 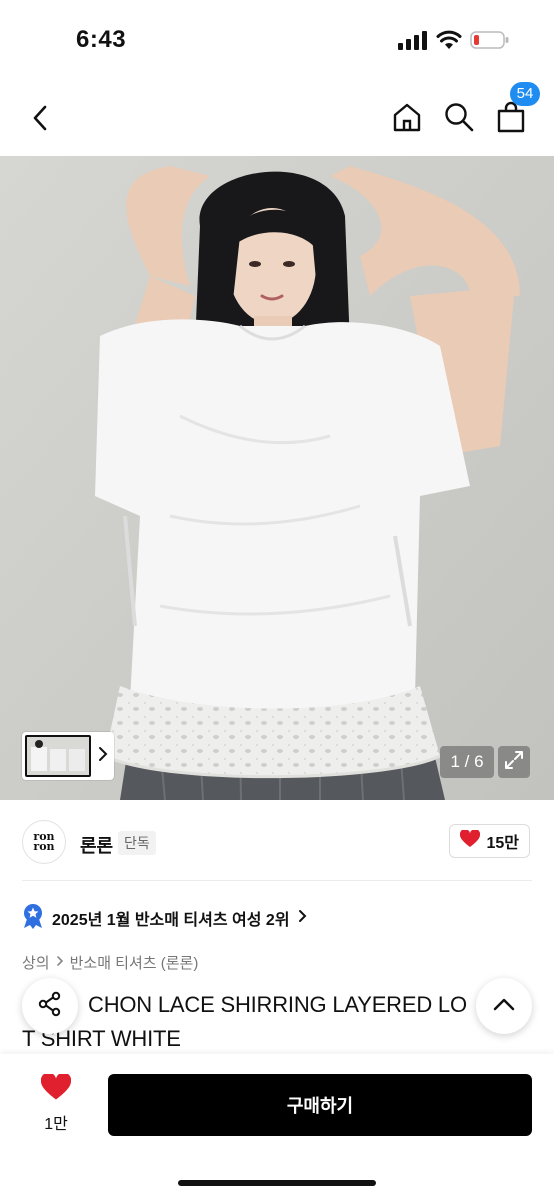 I want to click on breadcrumb-item-subcategory: 반소매 티셔츠 (론론), so click(x=134, y=962).